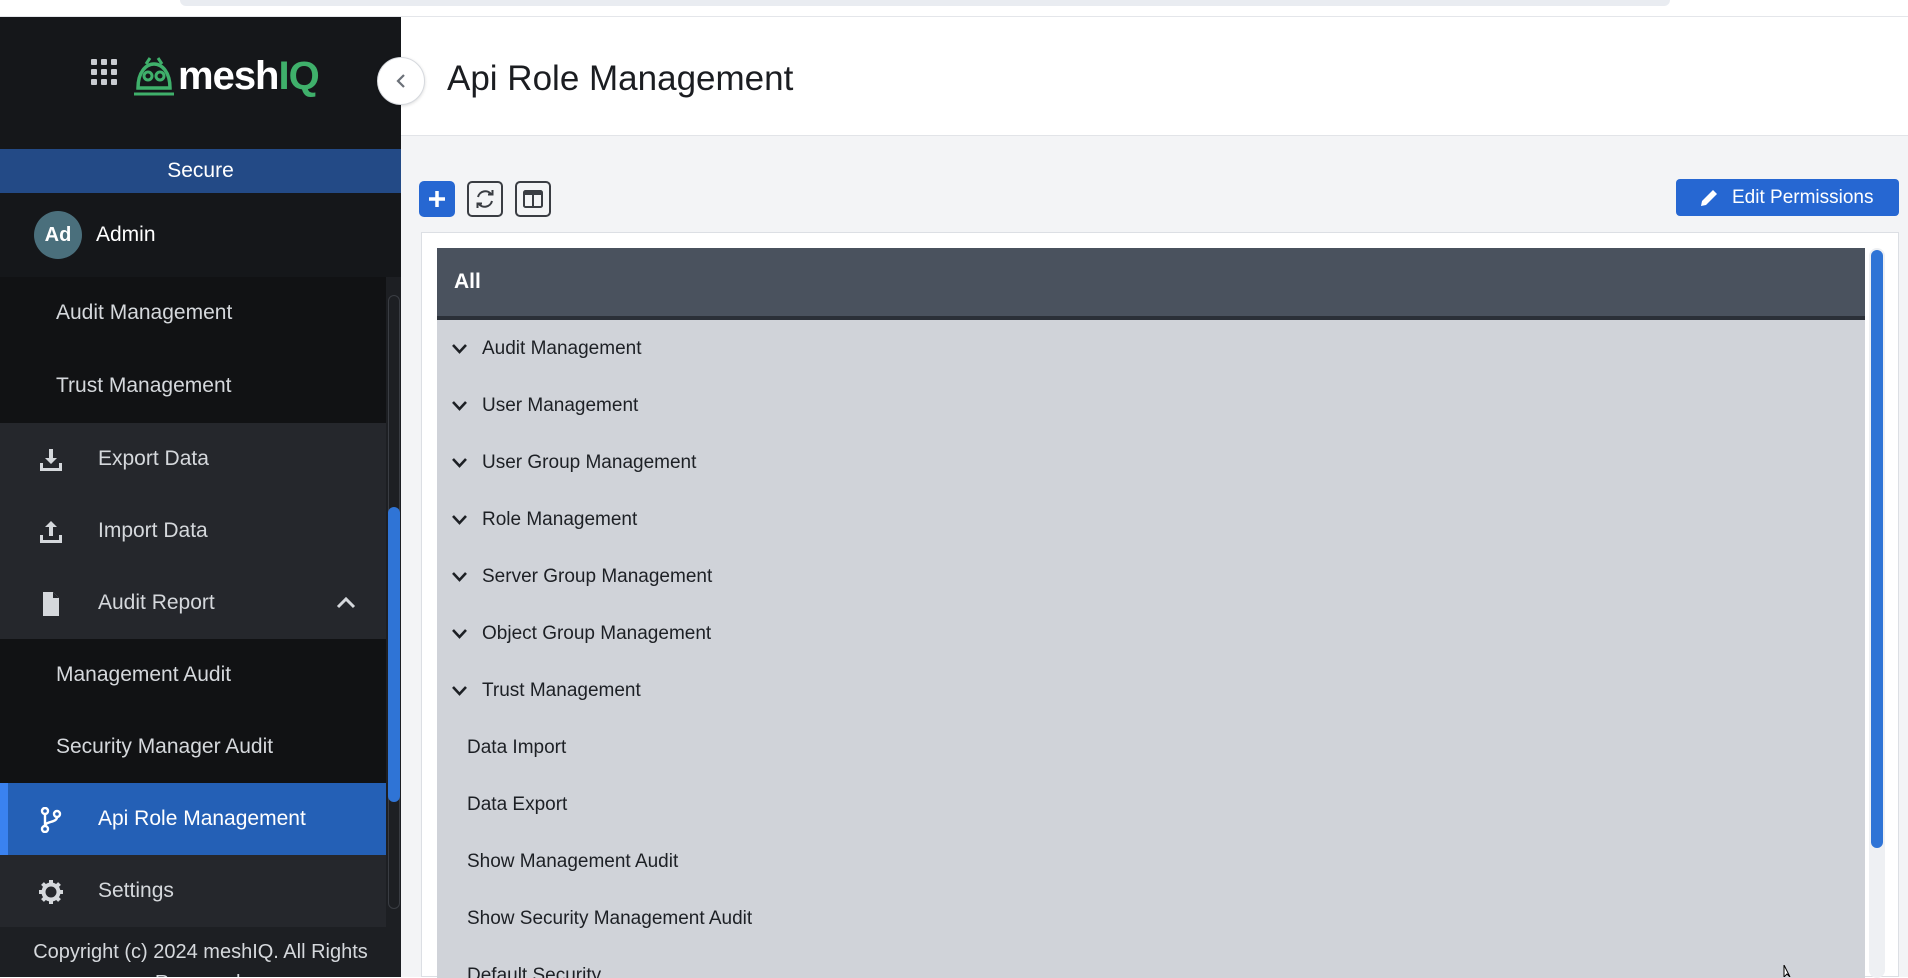  I want to click on owl-logo-icon, so click(154, 76).